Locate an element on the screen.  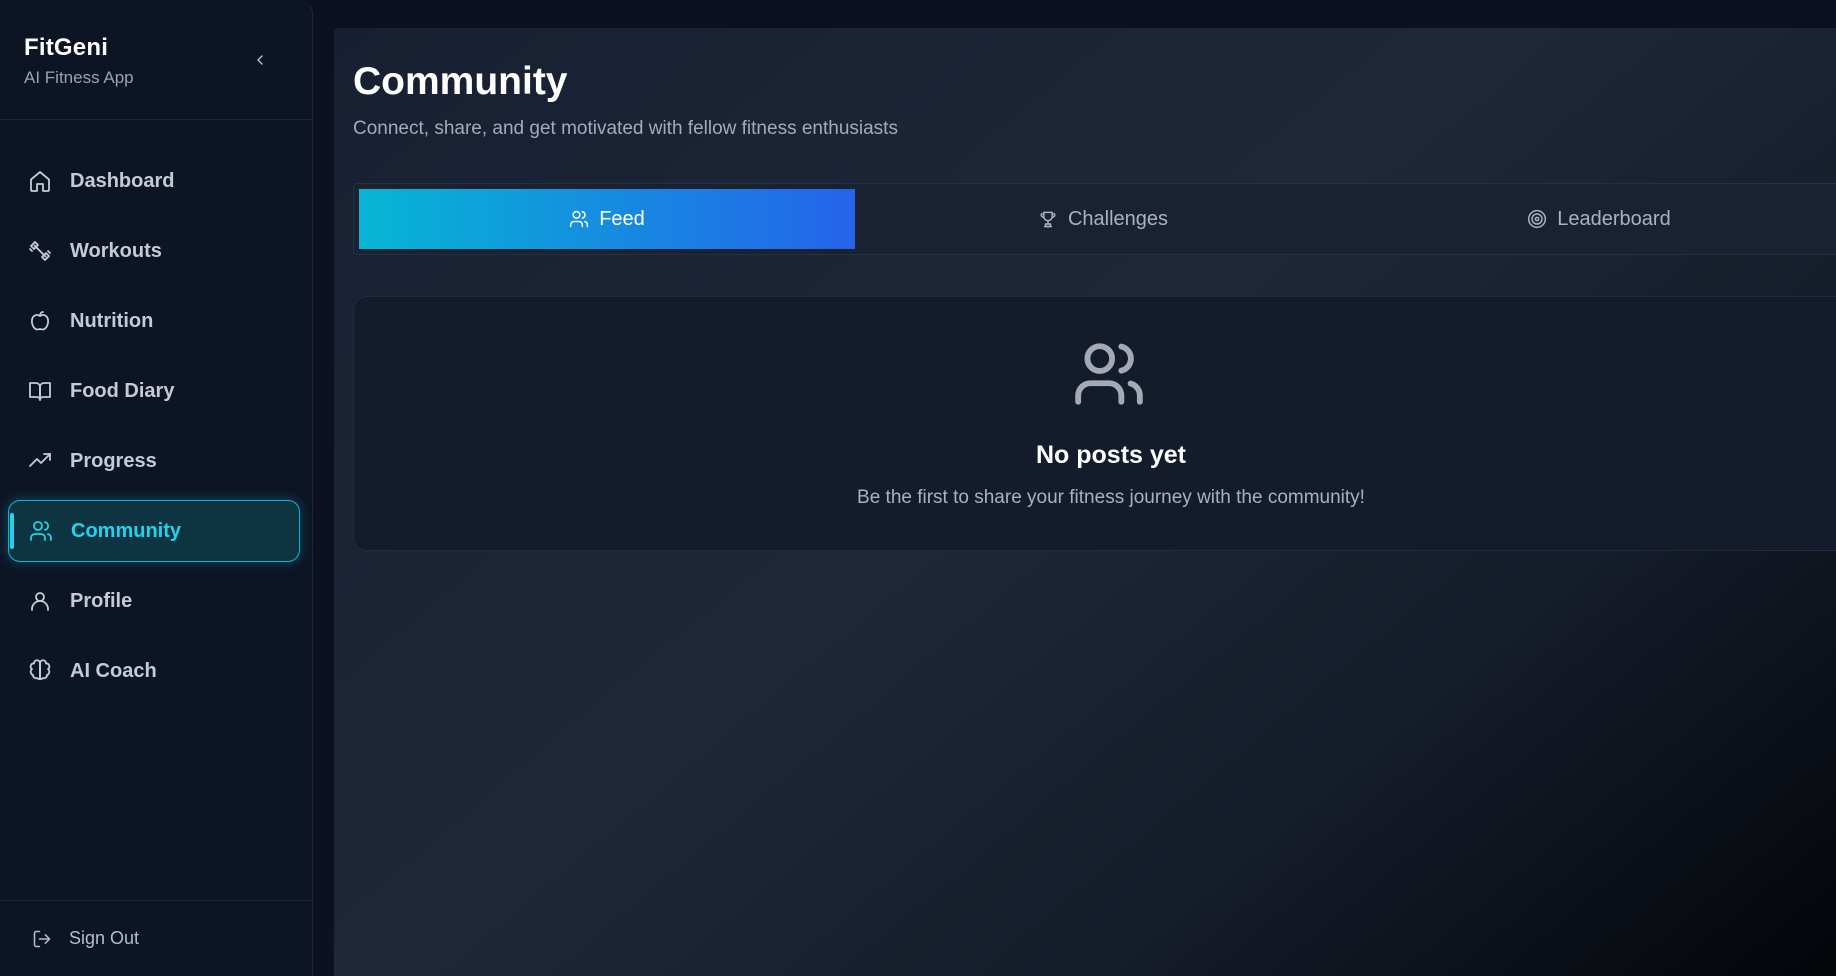
tab-label: Challenges is located at coordinates (1118, 218).